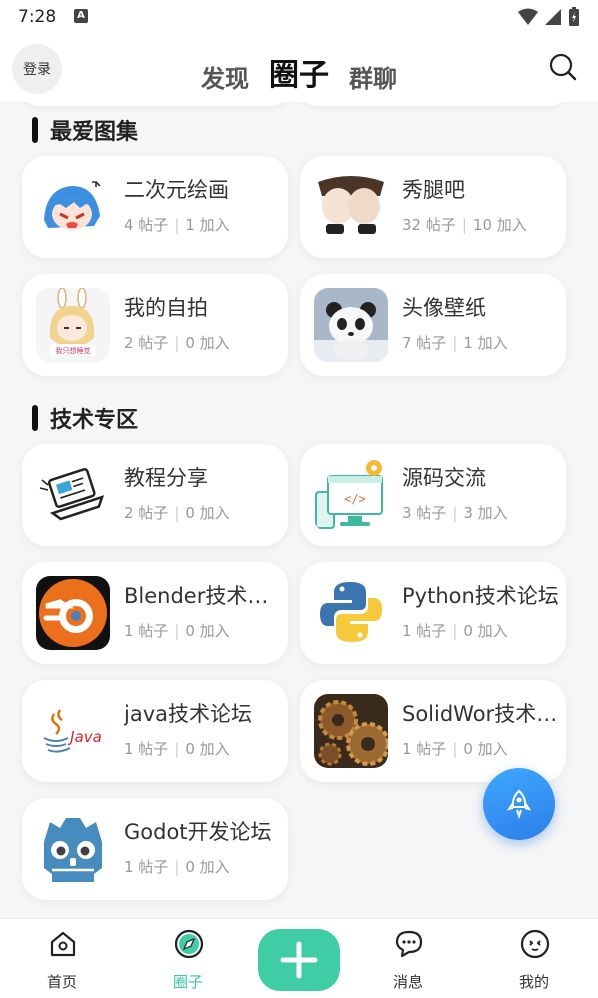 The height and width of the screenshot is (998, 598). Describe the element at coordinates (433, 495) in the screenshot. I see `circle-card-source-code: </> 源码交流 3 帖子 | 3 加入` at that location.